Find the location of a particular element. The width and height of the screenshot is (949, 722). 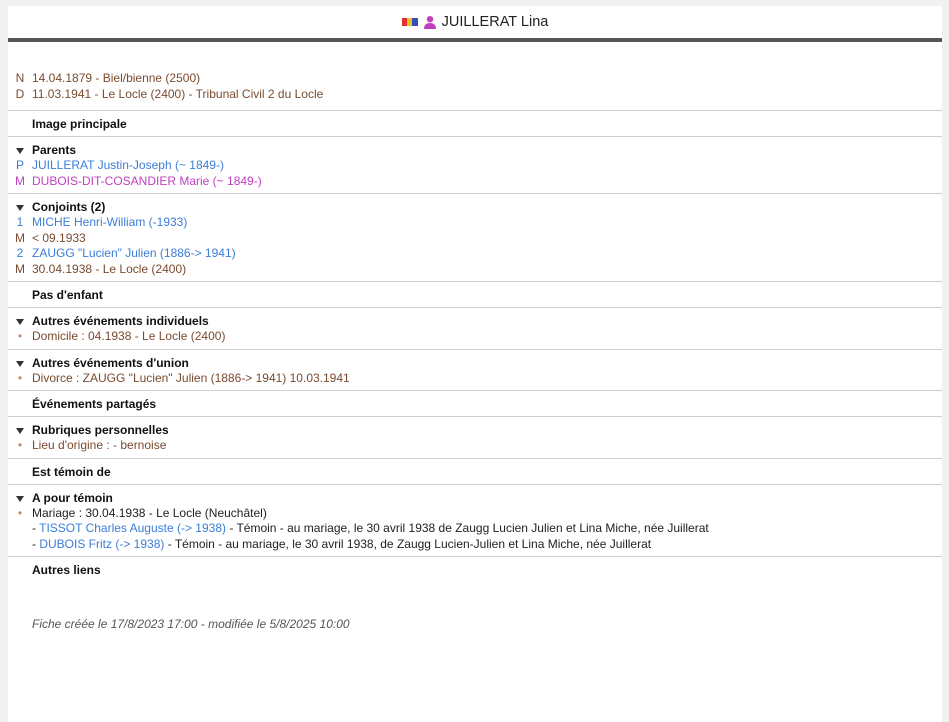

witness-link: DUBOIS Fritz (-> 1938) is located at coordinates (101, 544).